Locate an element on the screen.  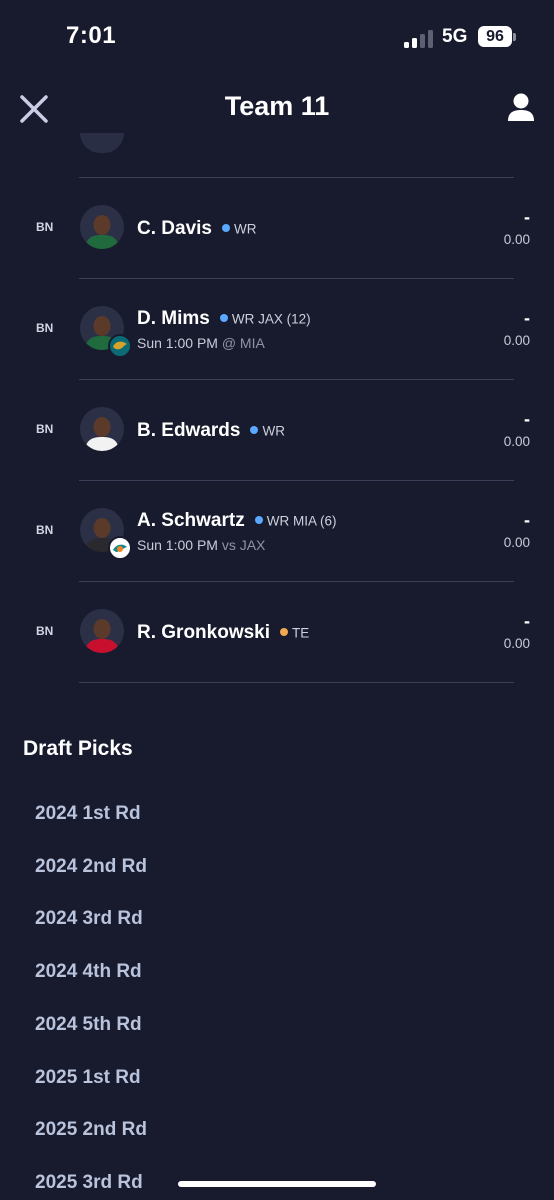
player-team-rank: MIA (6) is located at coordinates (314, 521).